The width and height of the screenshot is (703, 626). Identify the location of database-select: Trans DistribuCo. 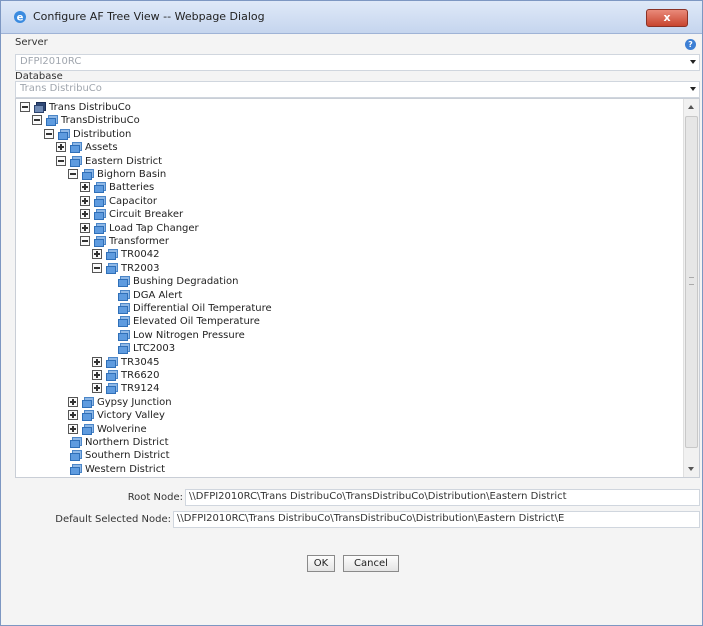
(357, 89).